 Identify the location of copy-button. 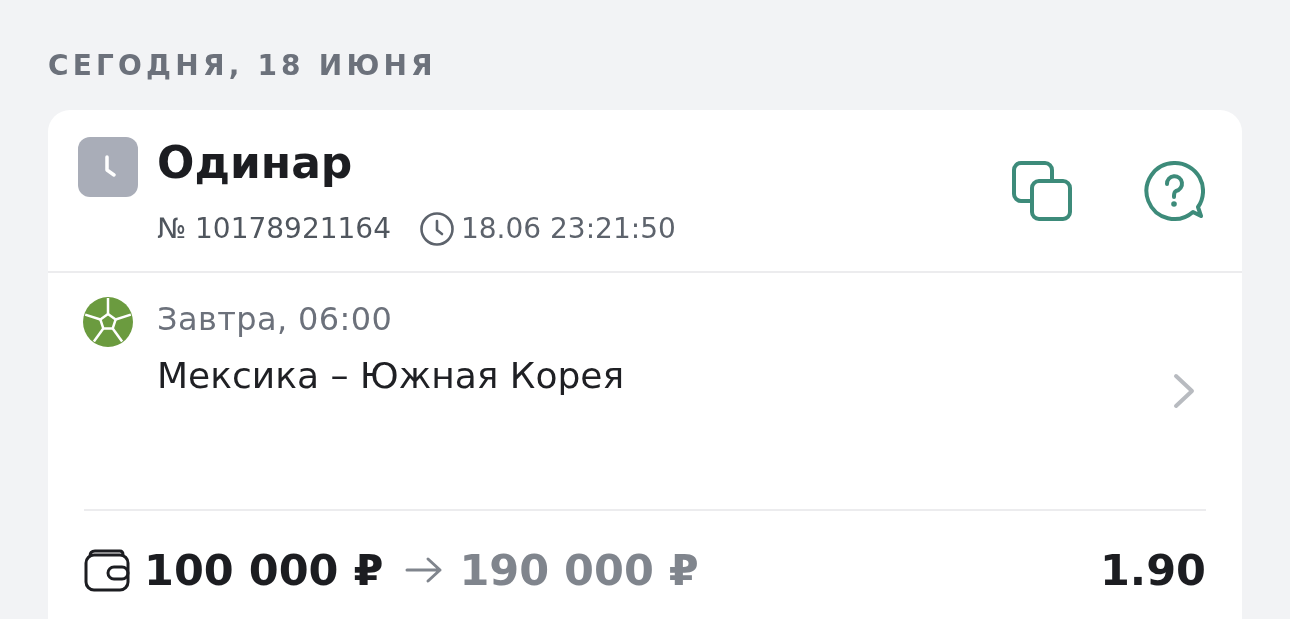
(1042, 191).